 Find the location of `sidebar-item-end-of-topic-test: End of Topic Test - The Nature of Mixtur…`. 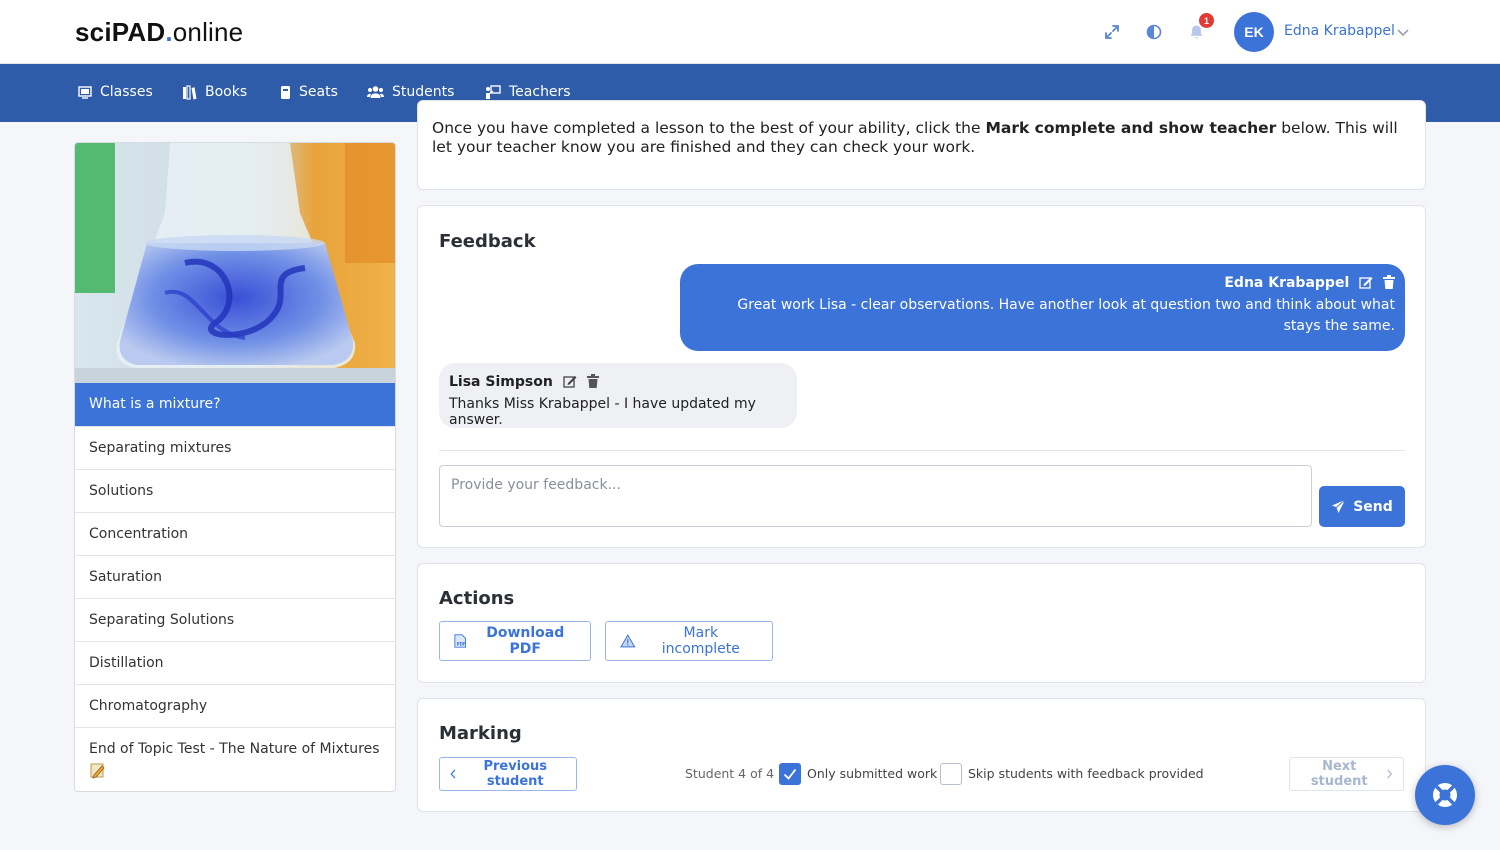

sidebar-item-end-of-topic-test: End of Topic Test - The Nature of Mixtur… is located at coordinates (235, 759).